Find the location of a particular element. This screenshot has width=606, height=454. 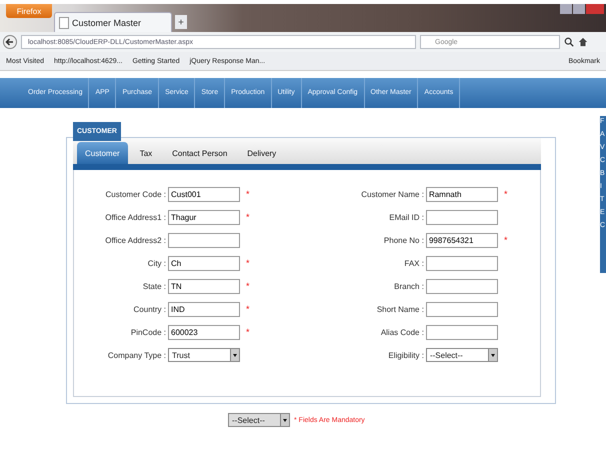

tab-title: Customer Master is located at coordinates (107, 23).